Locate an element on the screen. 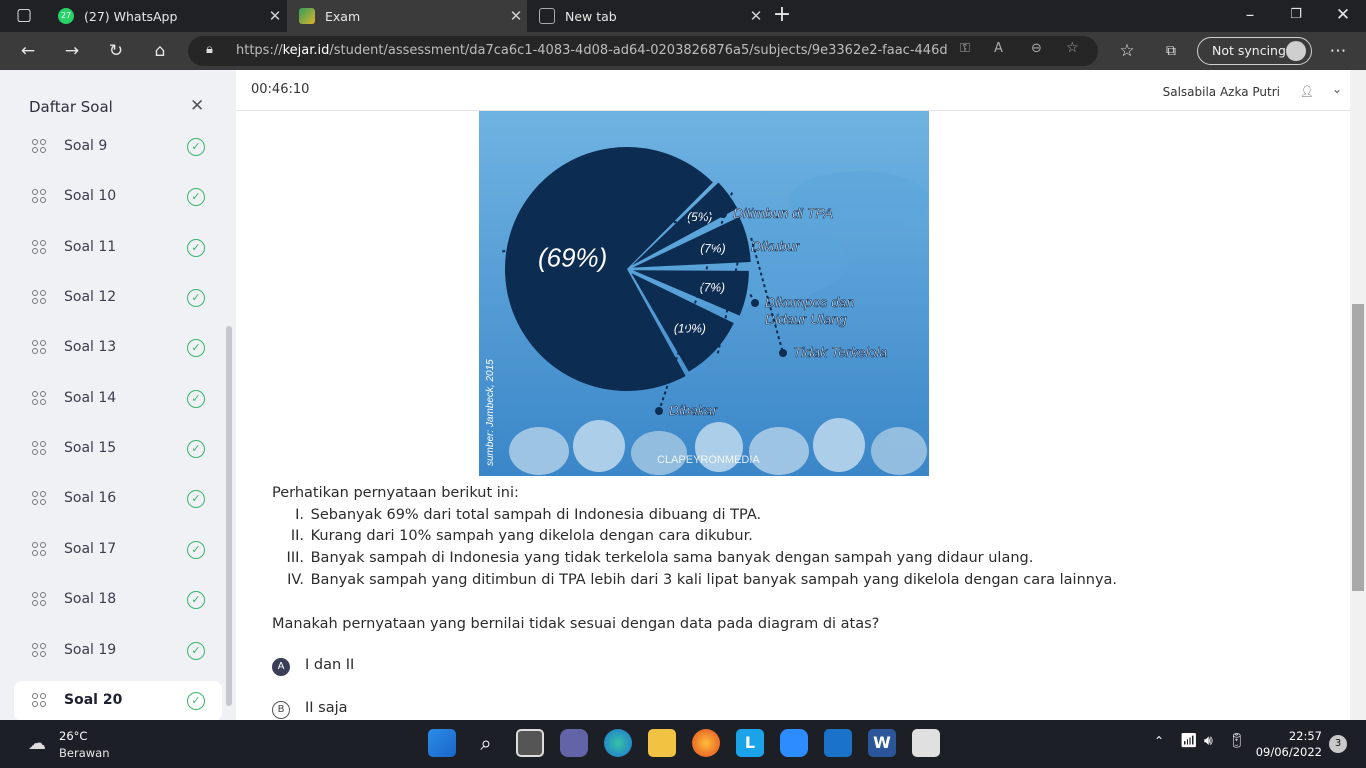 This screenshot has height=768, width=1366. file-explorer-icon is located at coordinates (662, 743).